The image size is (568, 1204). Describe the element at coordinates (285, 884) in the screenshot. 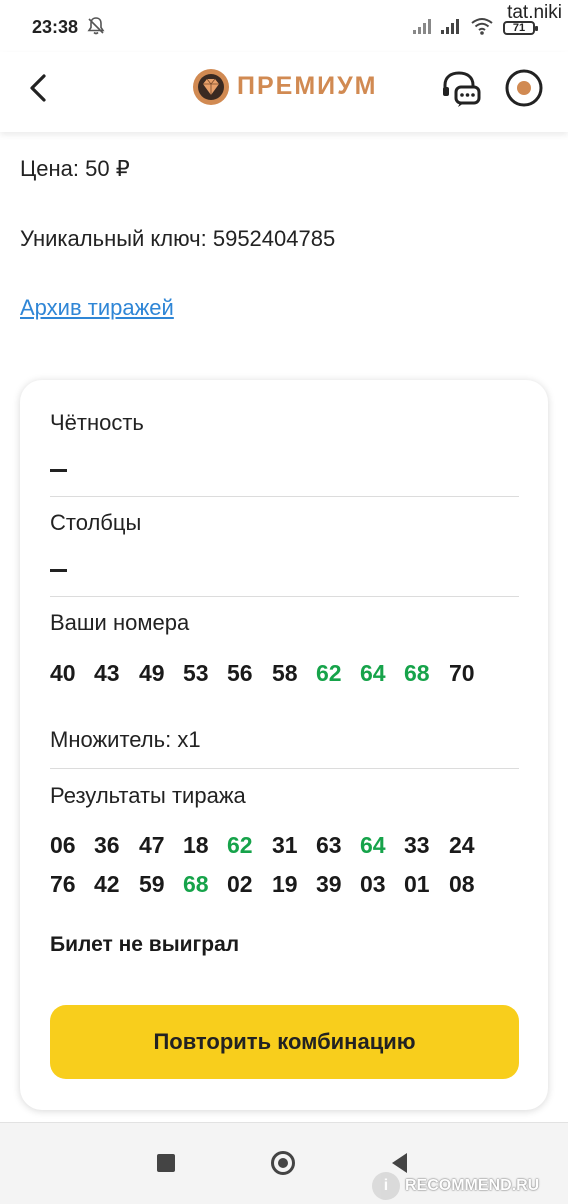

I see `lottery-number: 19` at that location.